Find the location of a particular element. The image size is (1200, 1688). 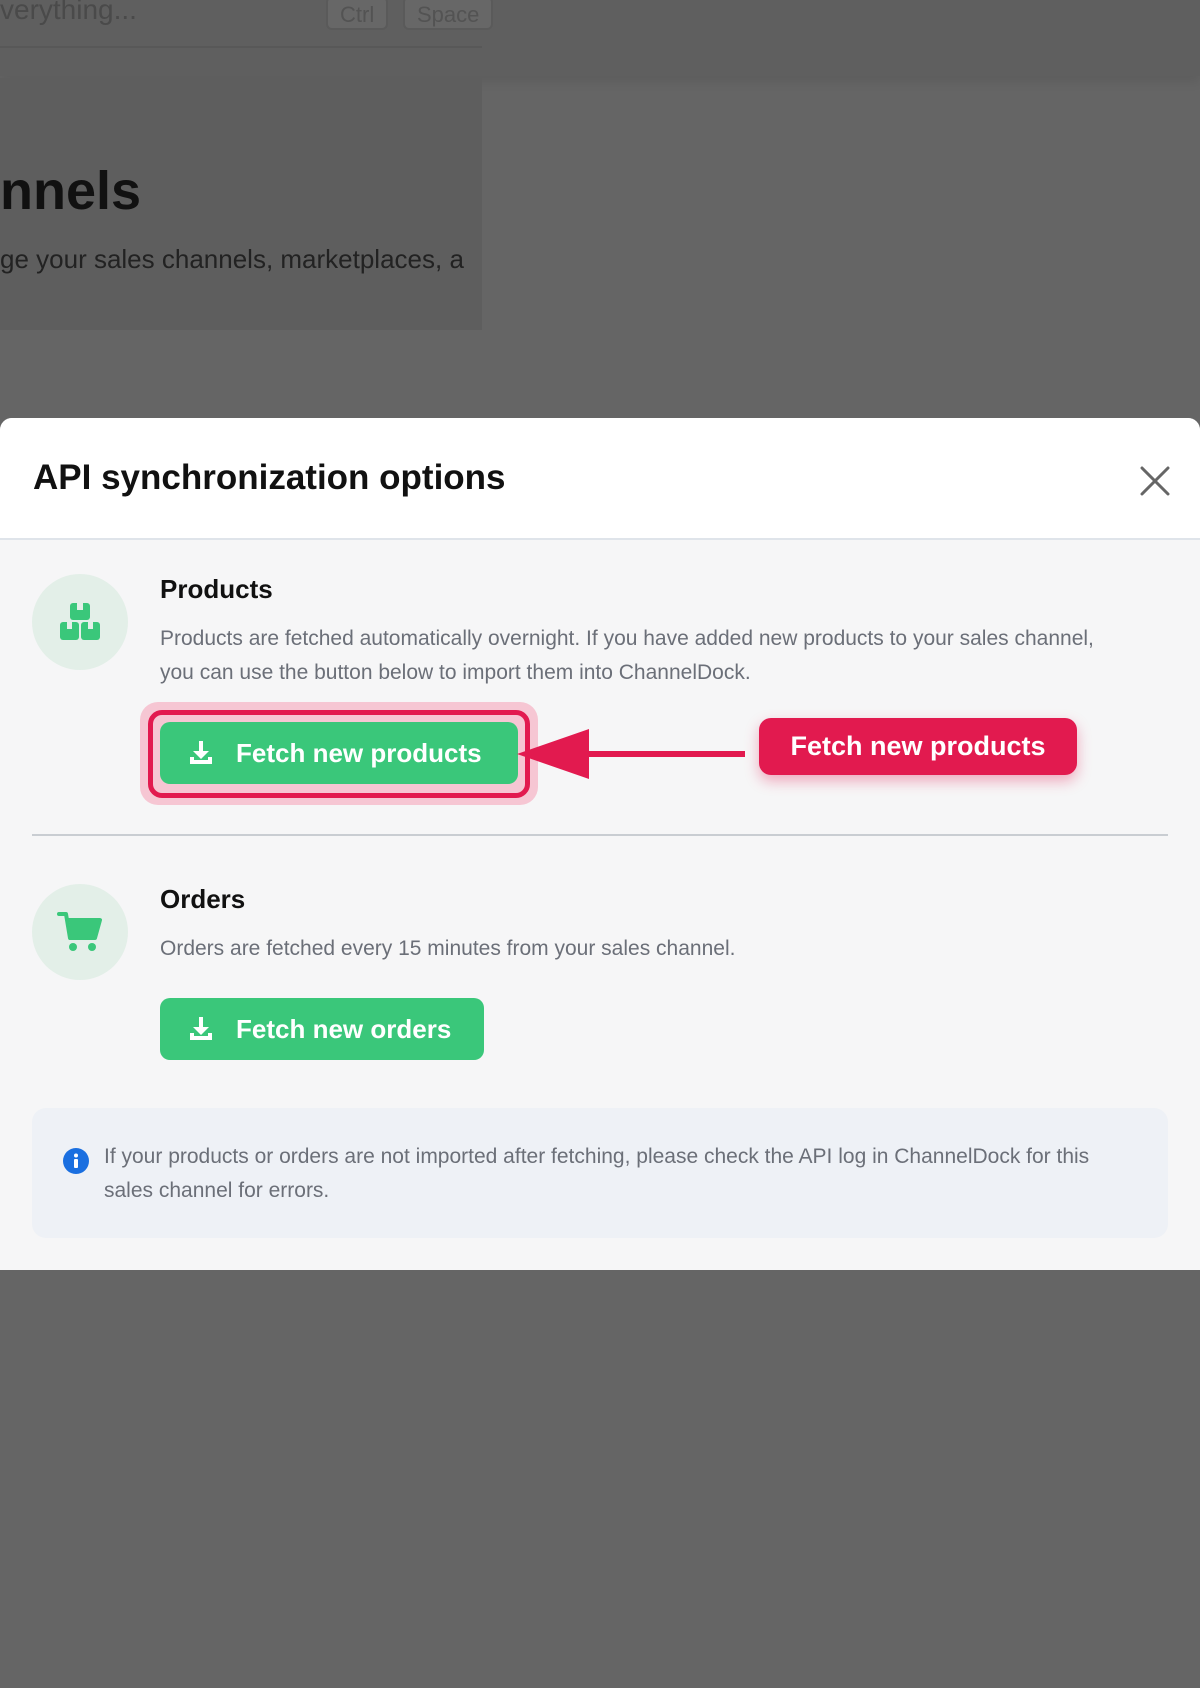

fetch-orders-button: Fetch new orders is located at coordinates (322, 1029).